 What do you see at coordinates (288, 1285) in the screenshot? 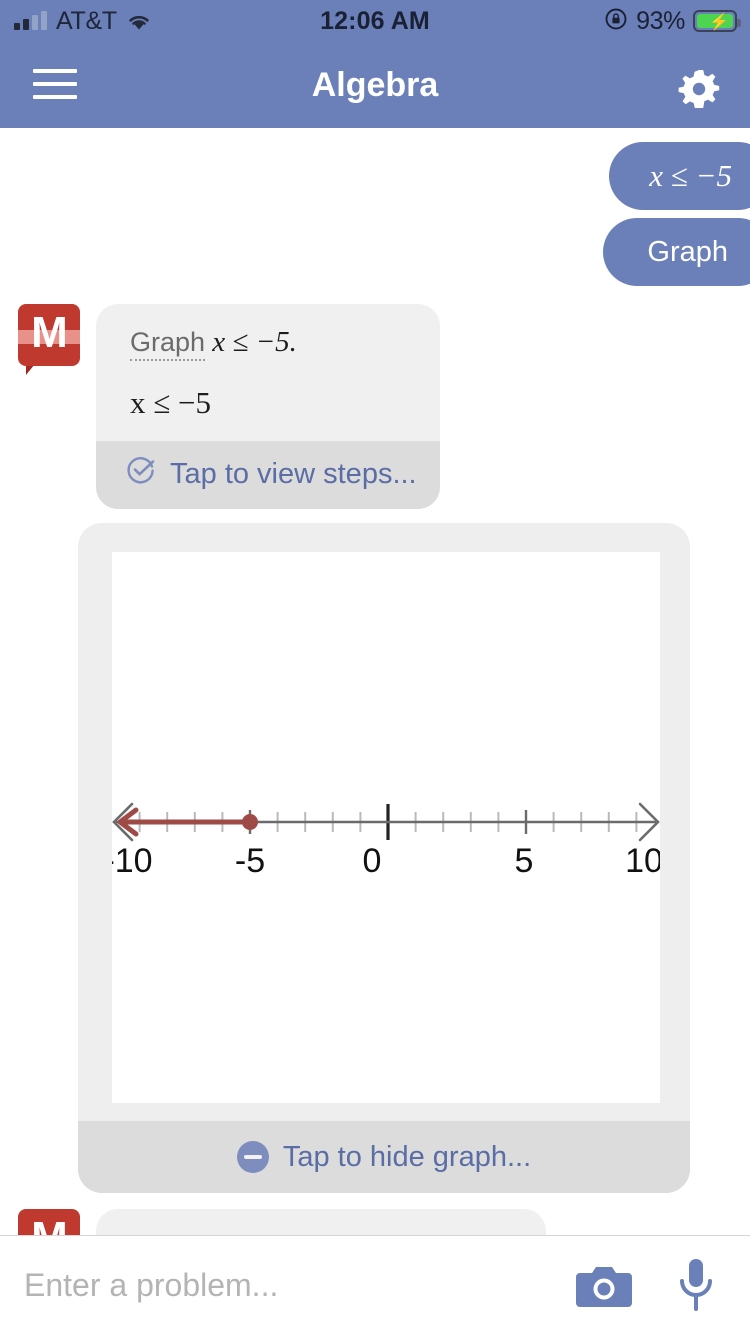
I see `problem-input` at bounding box center [288, 1285].